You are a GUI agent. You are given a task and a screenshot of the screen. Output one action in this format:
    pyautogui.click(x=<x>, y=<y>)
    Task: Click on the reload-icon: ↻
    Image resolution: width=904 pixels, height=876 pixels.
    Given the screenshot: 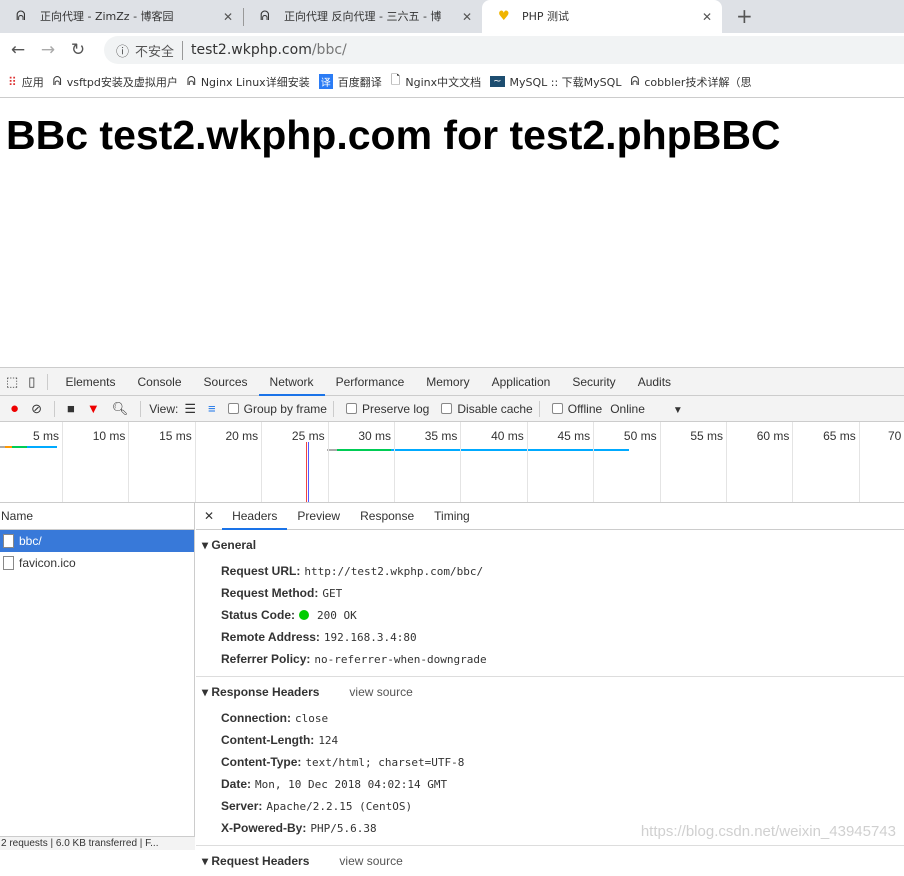 What is the action you would take?
    pyautogui.click(x=78, y=50)
    